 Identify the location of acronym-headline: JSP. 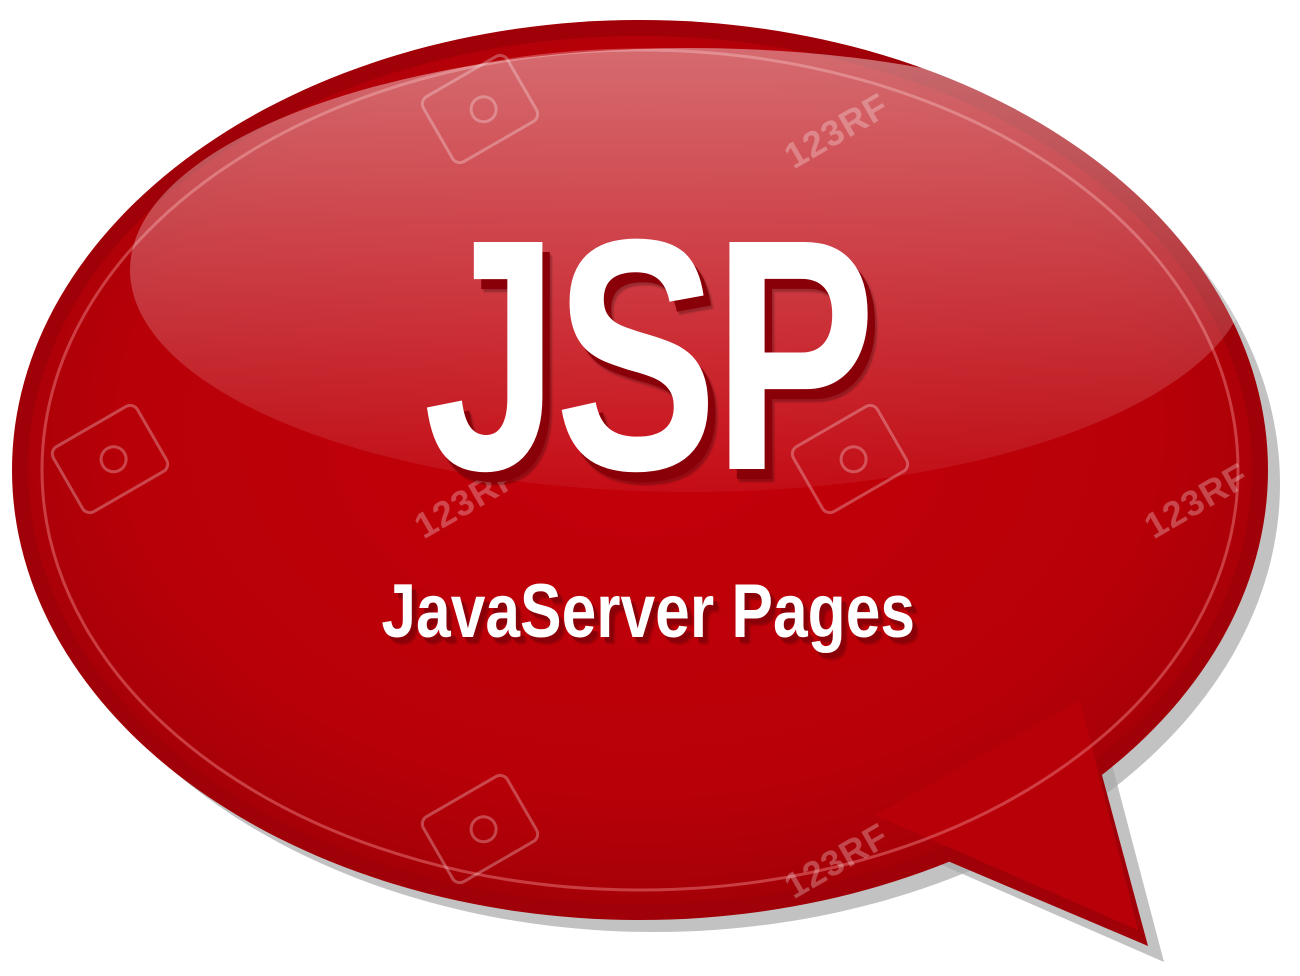
(649, 354).